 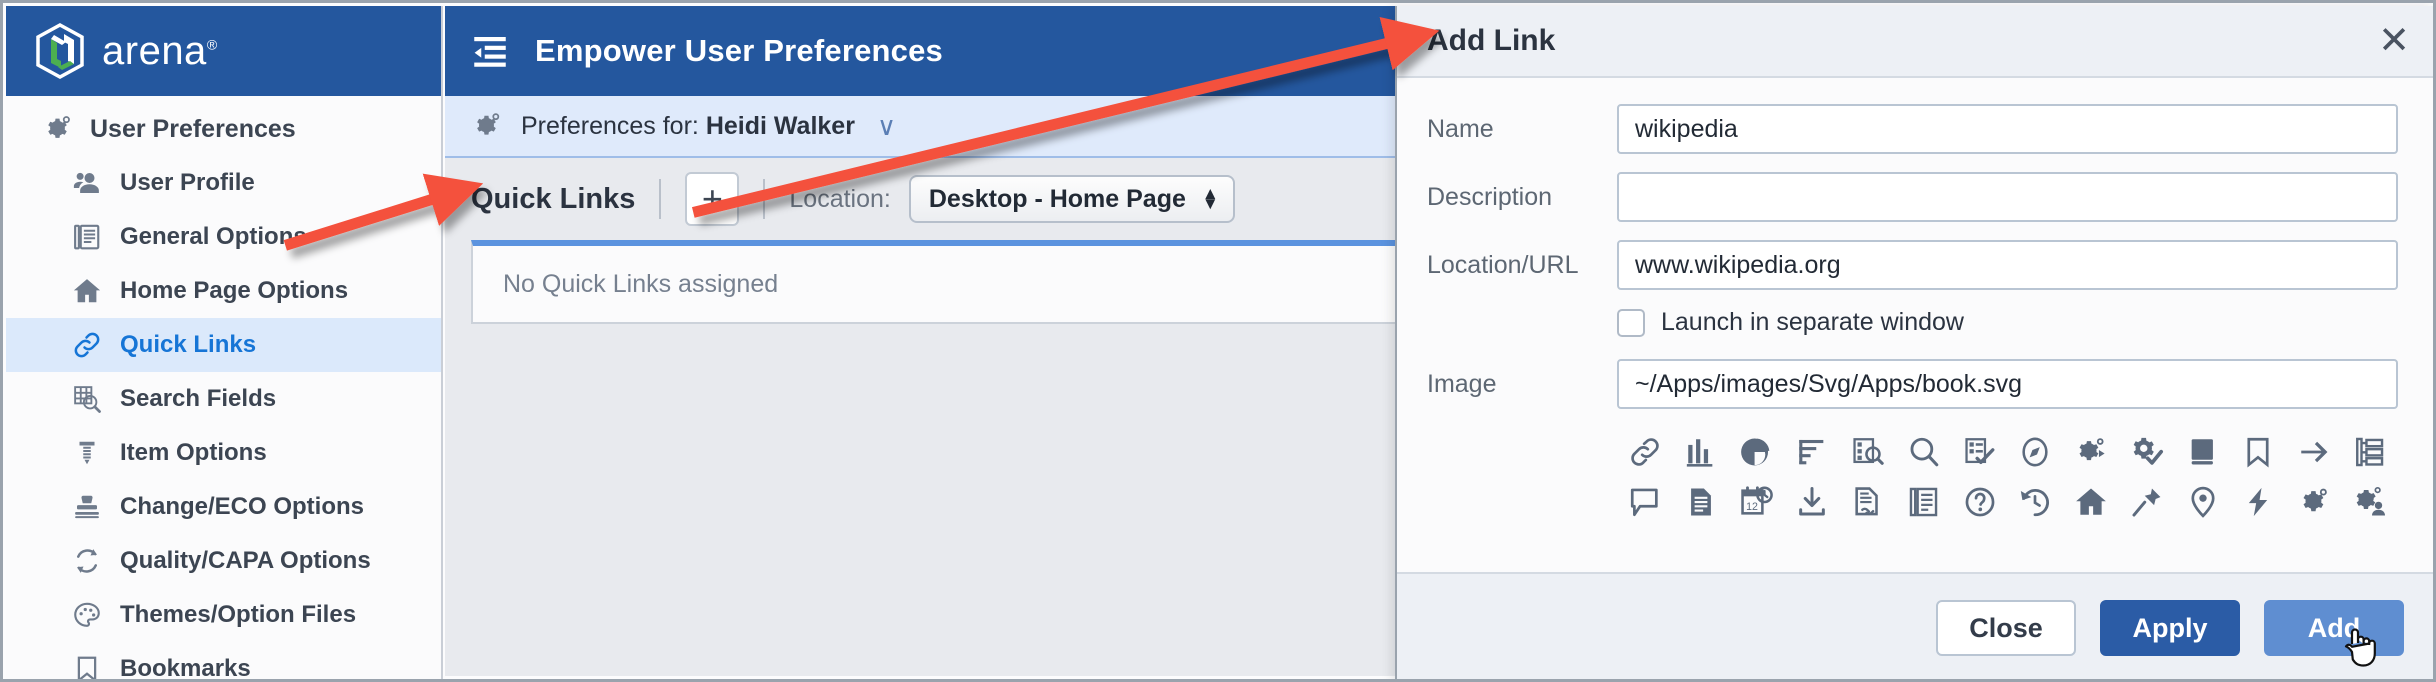 What do you see at coordinates (1868, 452) in the screenshot?
I see `document-search-icon` at bounding box center [1868, 452].